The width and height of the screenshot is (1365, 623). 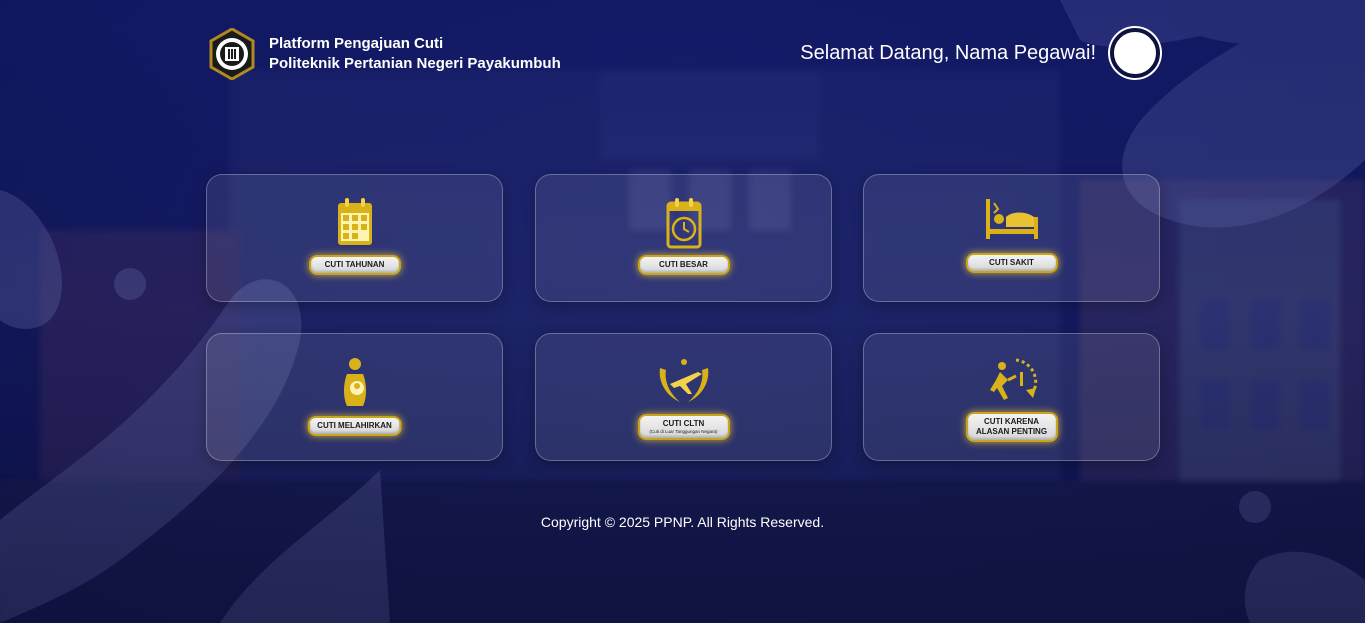 I want to click on card-label-main: CUTI CLTN, so click(x=683, y=423).